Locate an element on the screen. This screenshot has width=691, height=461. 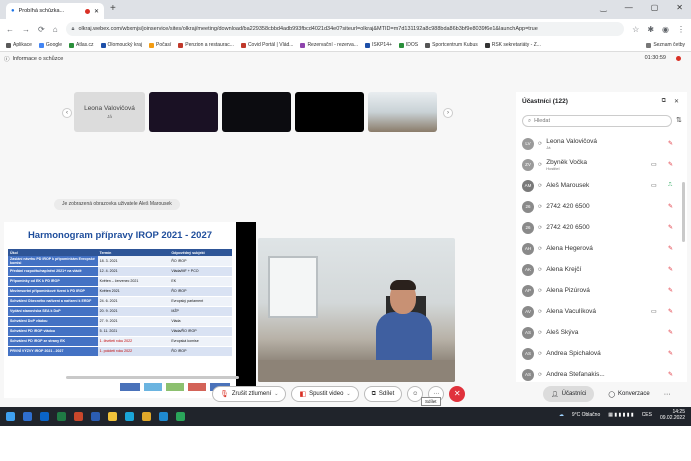
clock: 14:25 09.02.2022 is located at coordinates (672, 415).